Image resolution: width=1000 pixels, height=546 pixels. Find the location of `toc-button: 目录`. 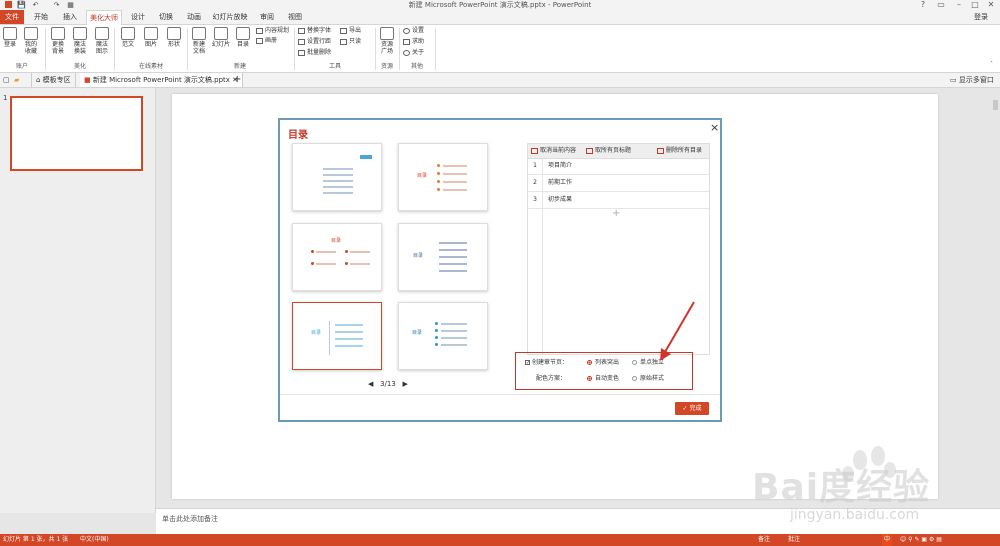

toc-button: 目录 is located at coordinates (243, 37).